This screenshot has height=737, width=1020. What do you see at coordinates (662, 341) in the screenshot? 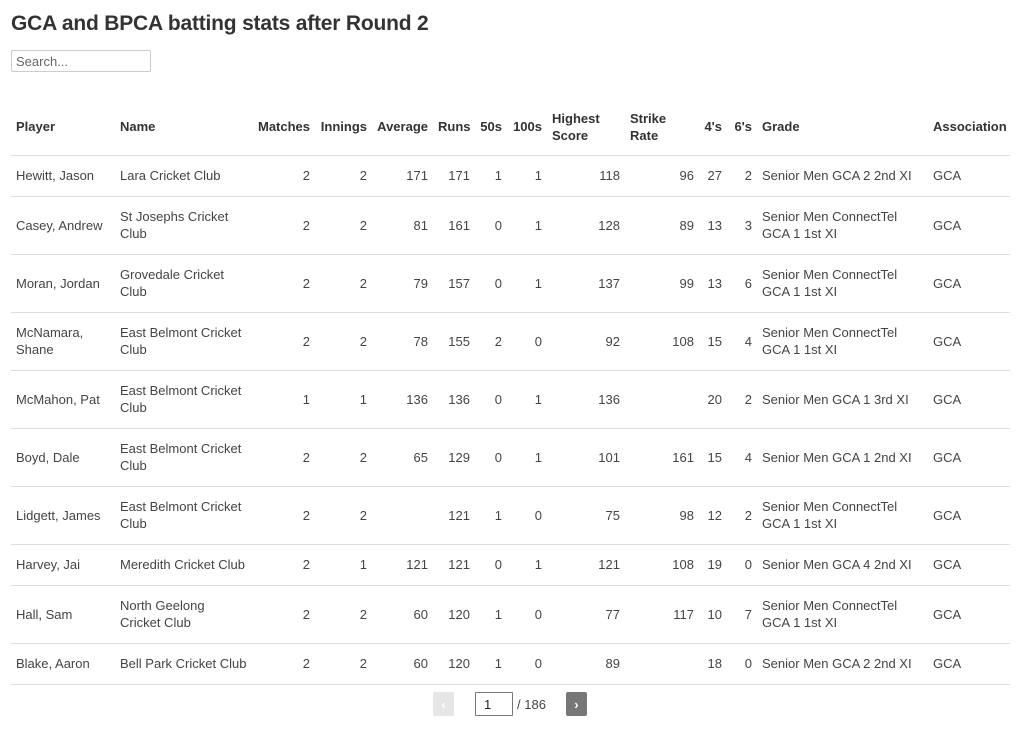
I see `cell-strike-rate: 108` at bounding box center [662, 341].